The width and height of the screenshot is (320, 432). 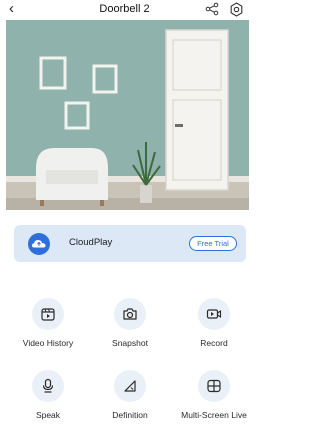 What do you see at coordinates (48, 343) in the screenshot?
I see `video-history-label: Video History` at bounding box center [48, 343].